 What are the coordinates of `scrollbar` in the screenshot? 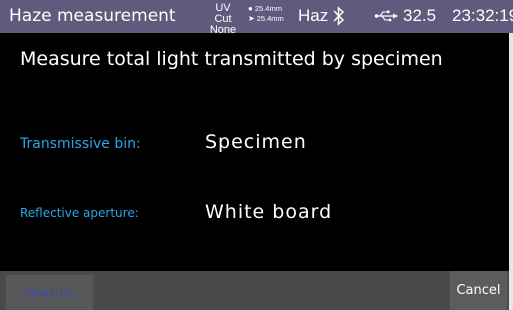 It's located at (511, 171).